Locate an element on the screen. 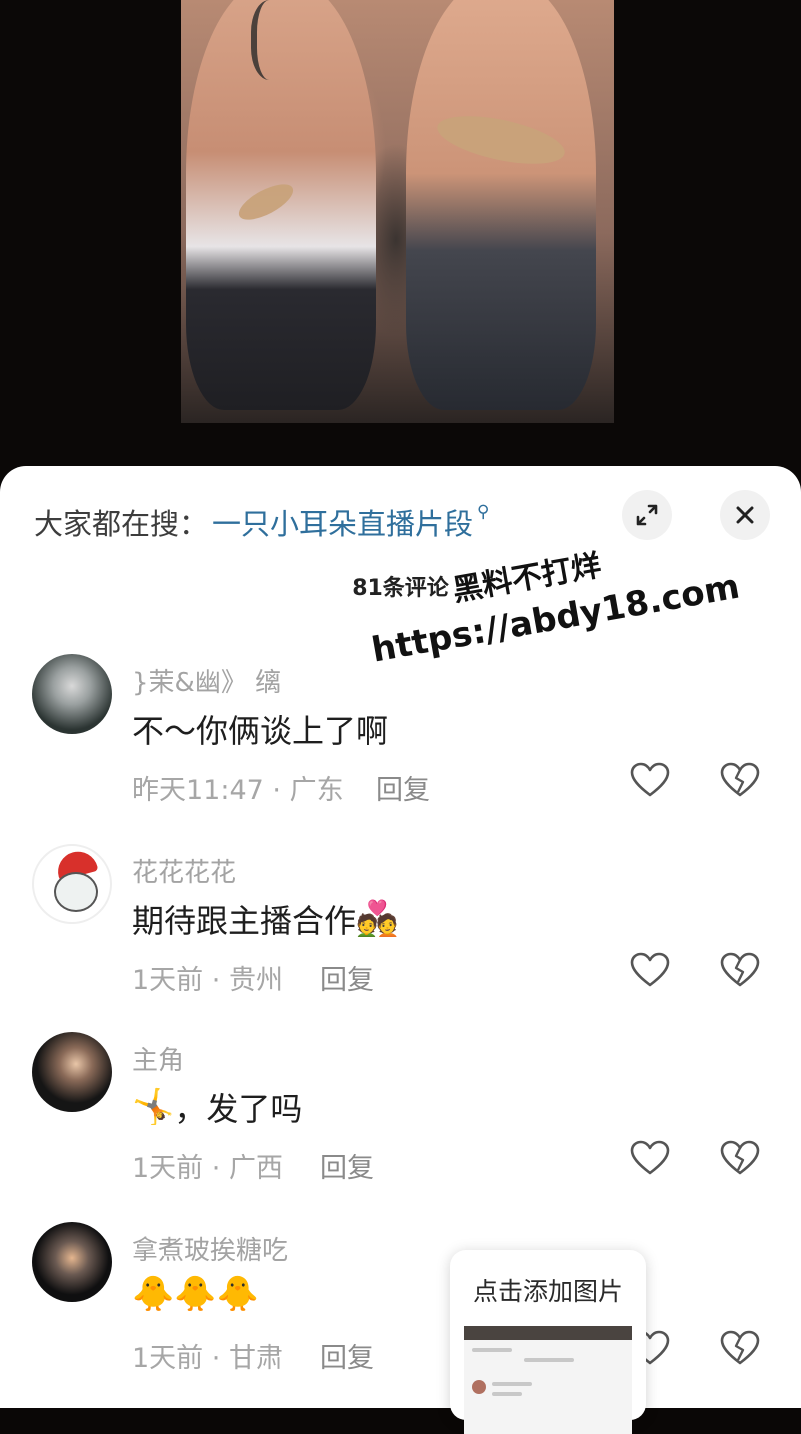 The width and height of the screenshot is (801, 1434). comment-username: }茉&幽》 缡 is located at coordinates (206, 680).